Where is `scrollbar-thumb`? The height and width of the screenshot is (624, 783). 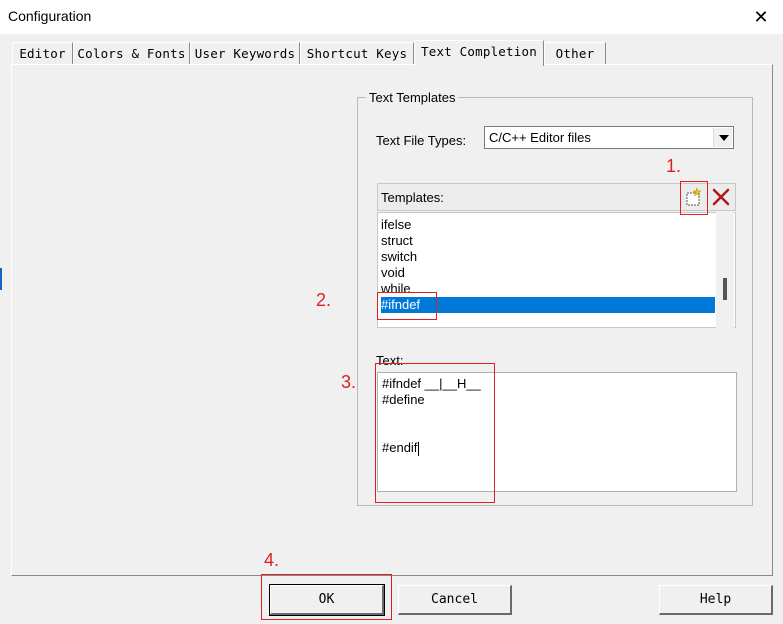 scrollbar-thumb is located at coordinates (725, 289).